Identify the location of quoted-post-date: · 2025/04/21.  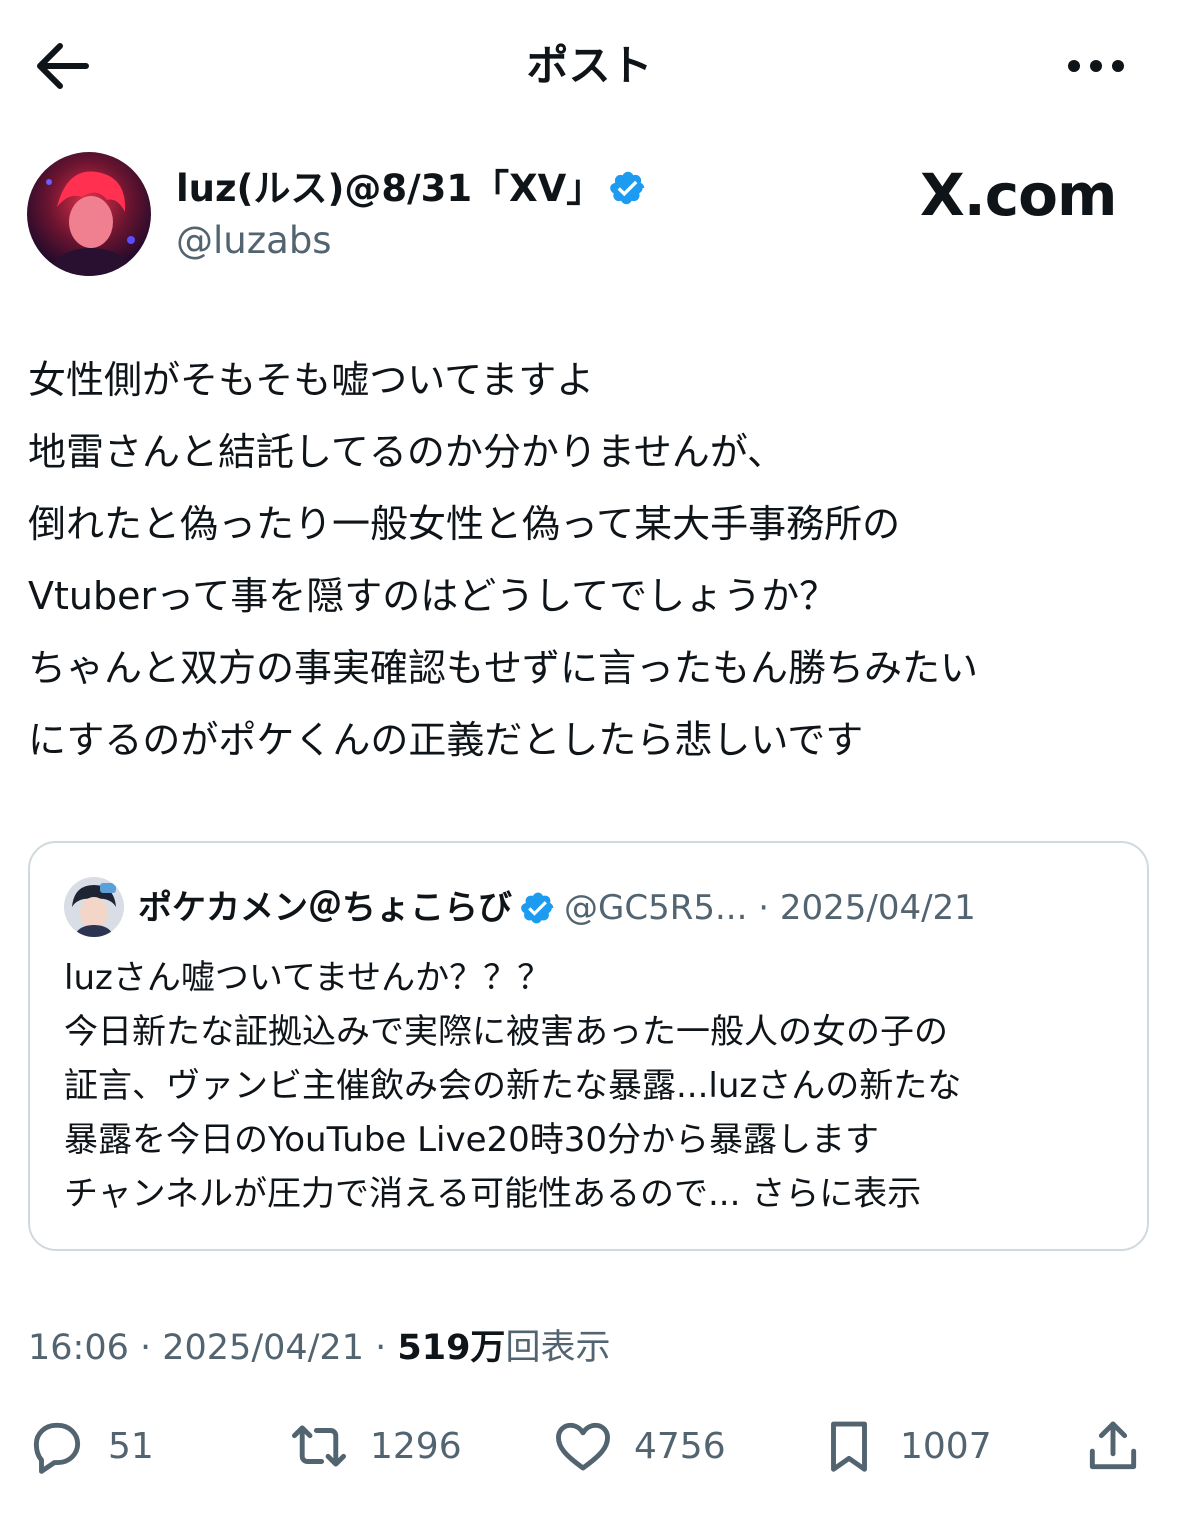
(867, 908).